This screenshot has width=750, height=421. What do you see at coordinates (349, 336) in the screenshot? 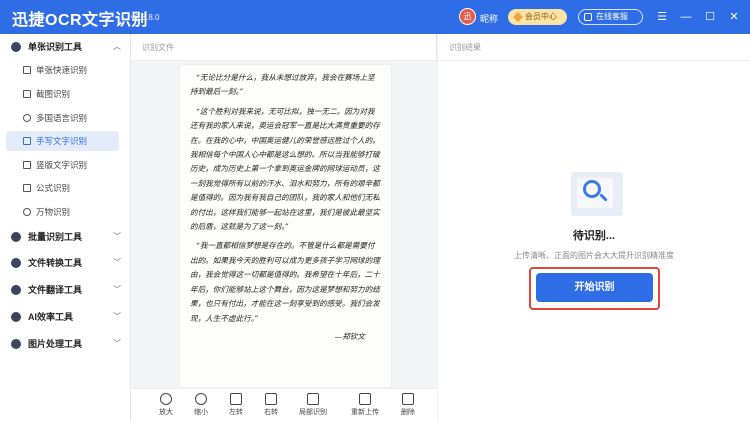
I see `document-signature: —郑钦文` at bounding box center [349, 336].